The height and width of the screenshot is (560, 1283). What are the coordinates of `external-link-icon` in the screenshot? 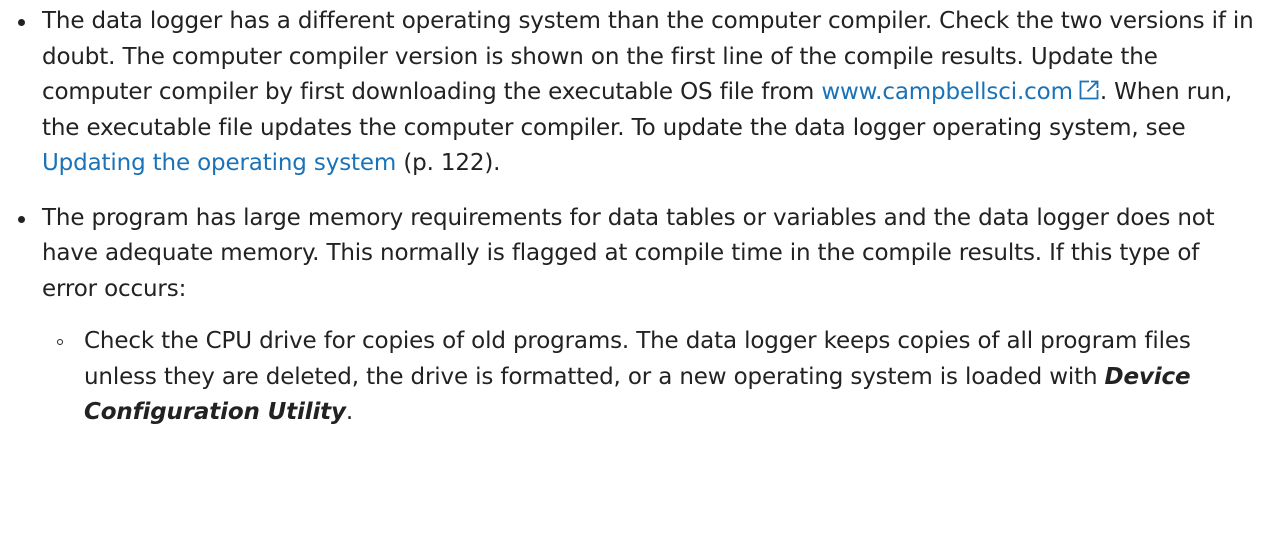 It's located at (1089, 90).